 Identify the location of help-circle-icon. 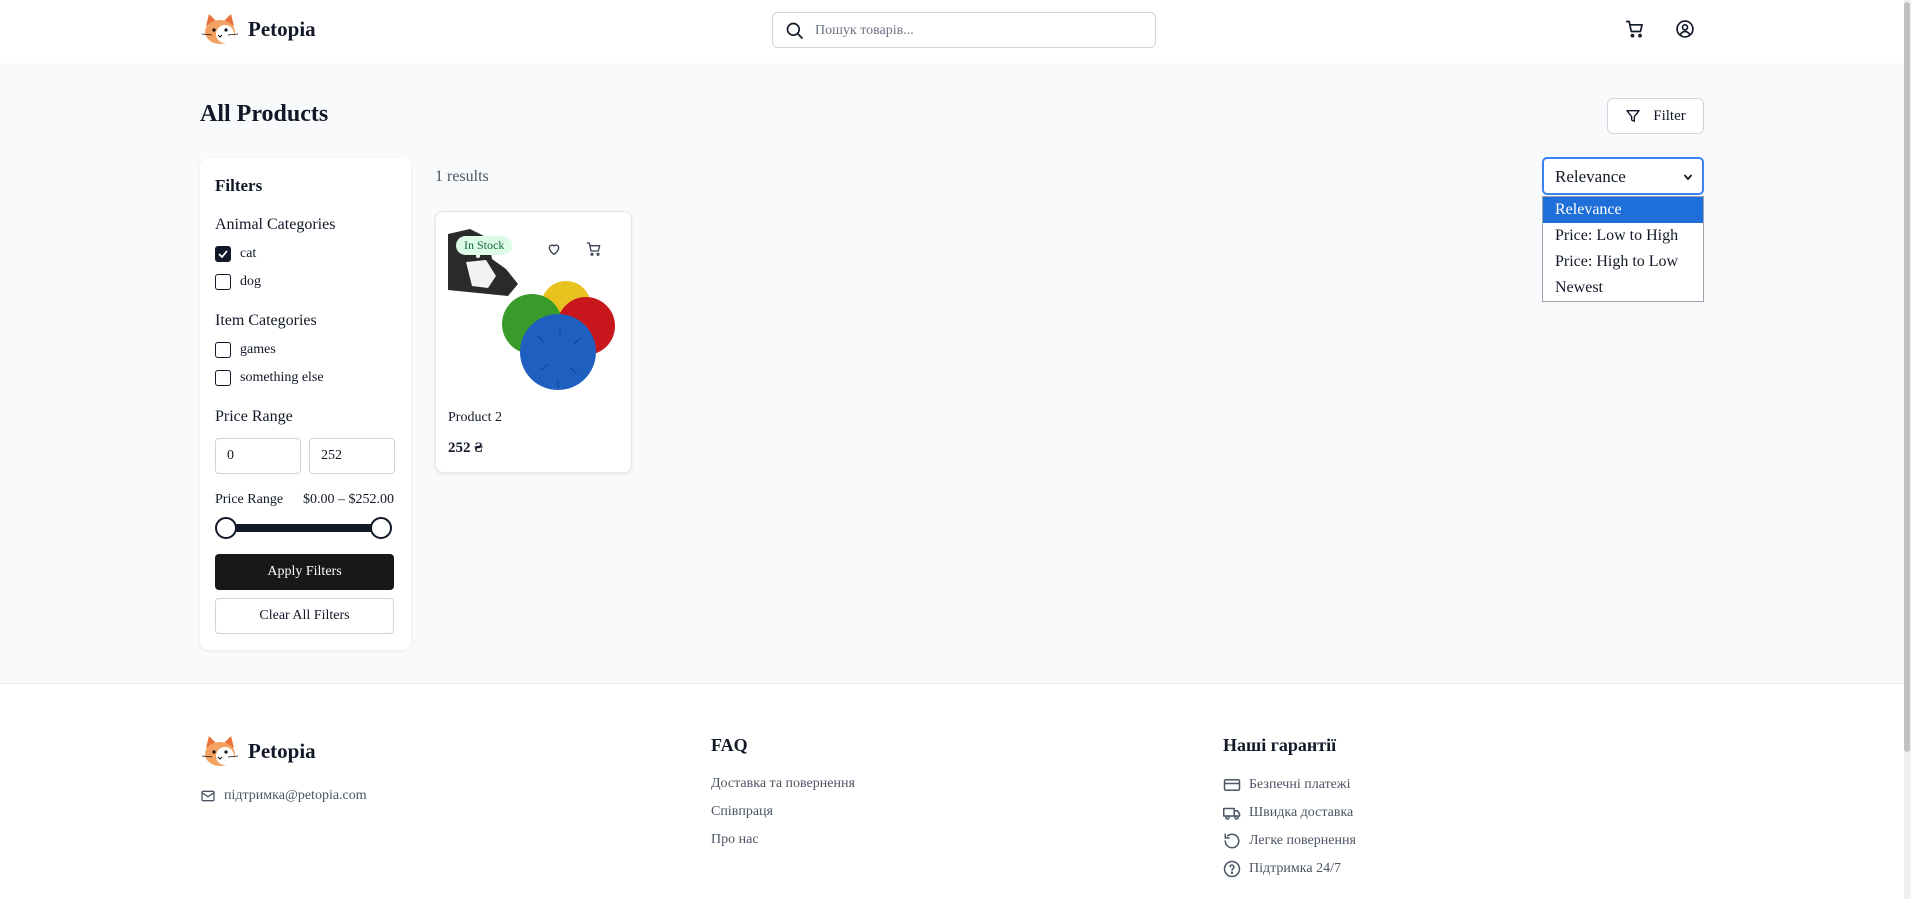
(1232, 869).